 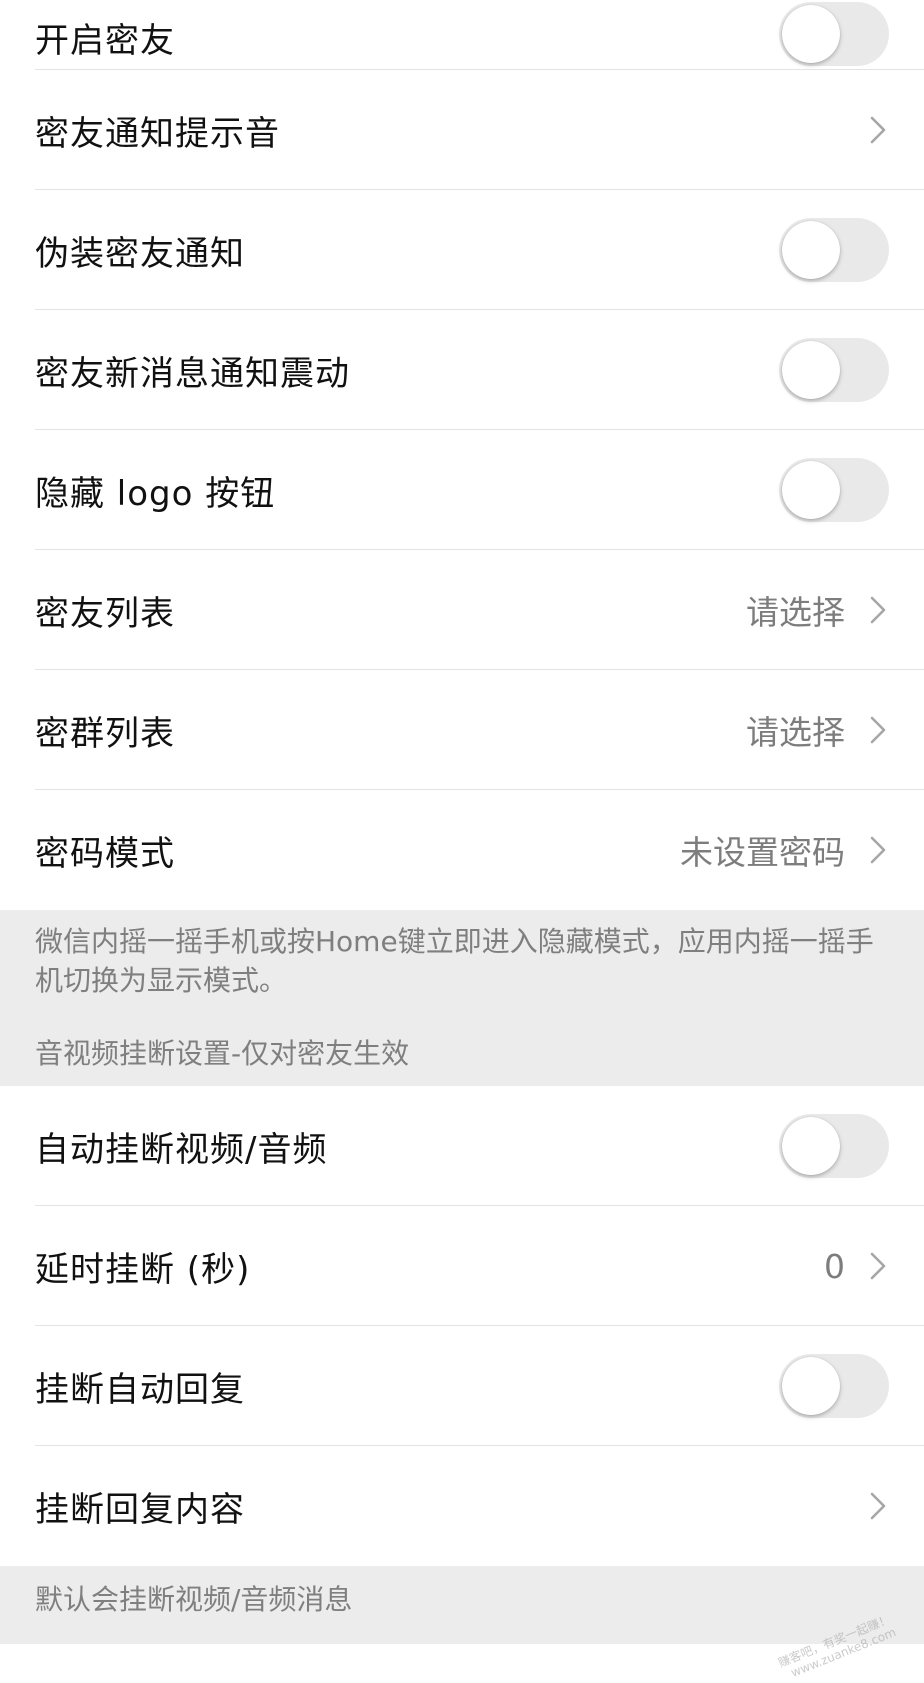 I want to click on row-value: 0, so click(x=834, y=1266).